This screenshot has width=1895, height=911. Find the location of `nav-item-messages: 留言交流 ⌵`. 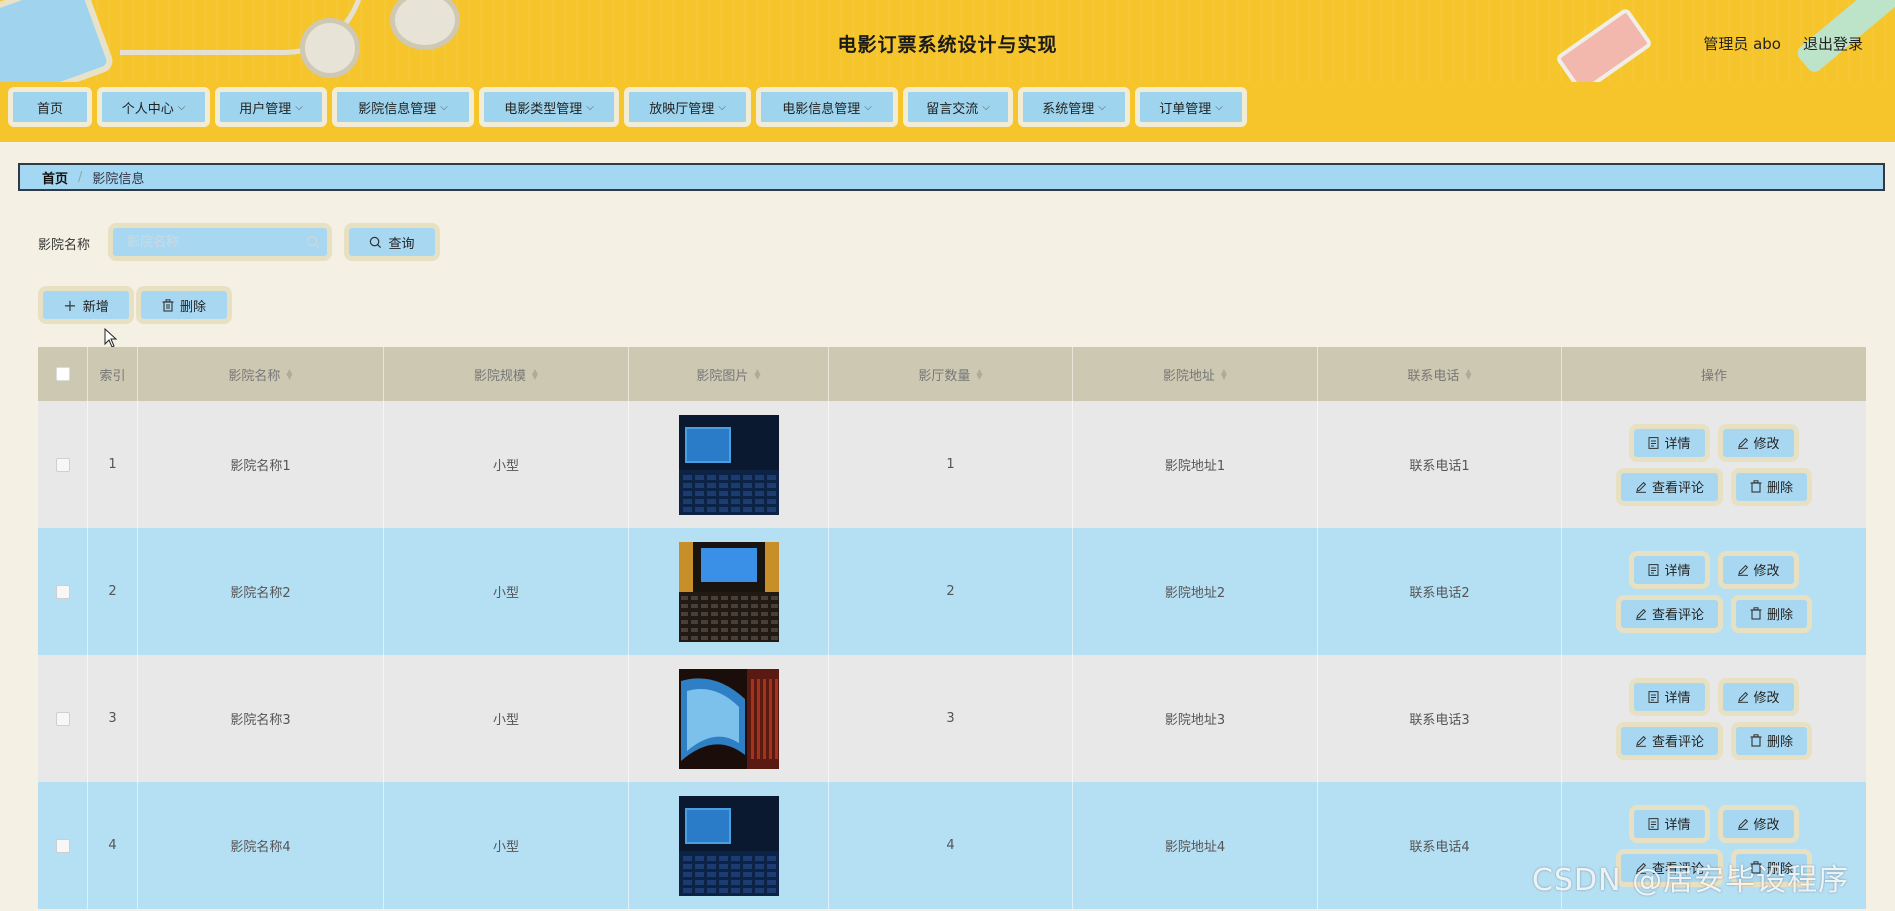

nav-item-messages: 留言交流 ⌵ is located at coordinates (958, 107).